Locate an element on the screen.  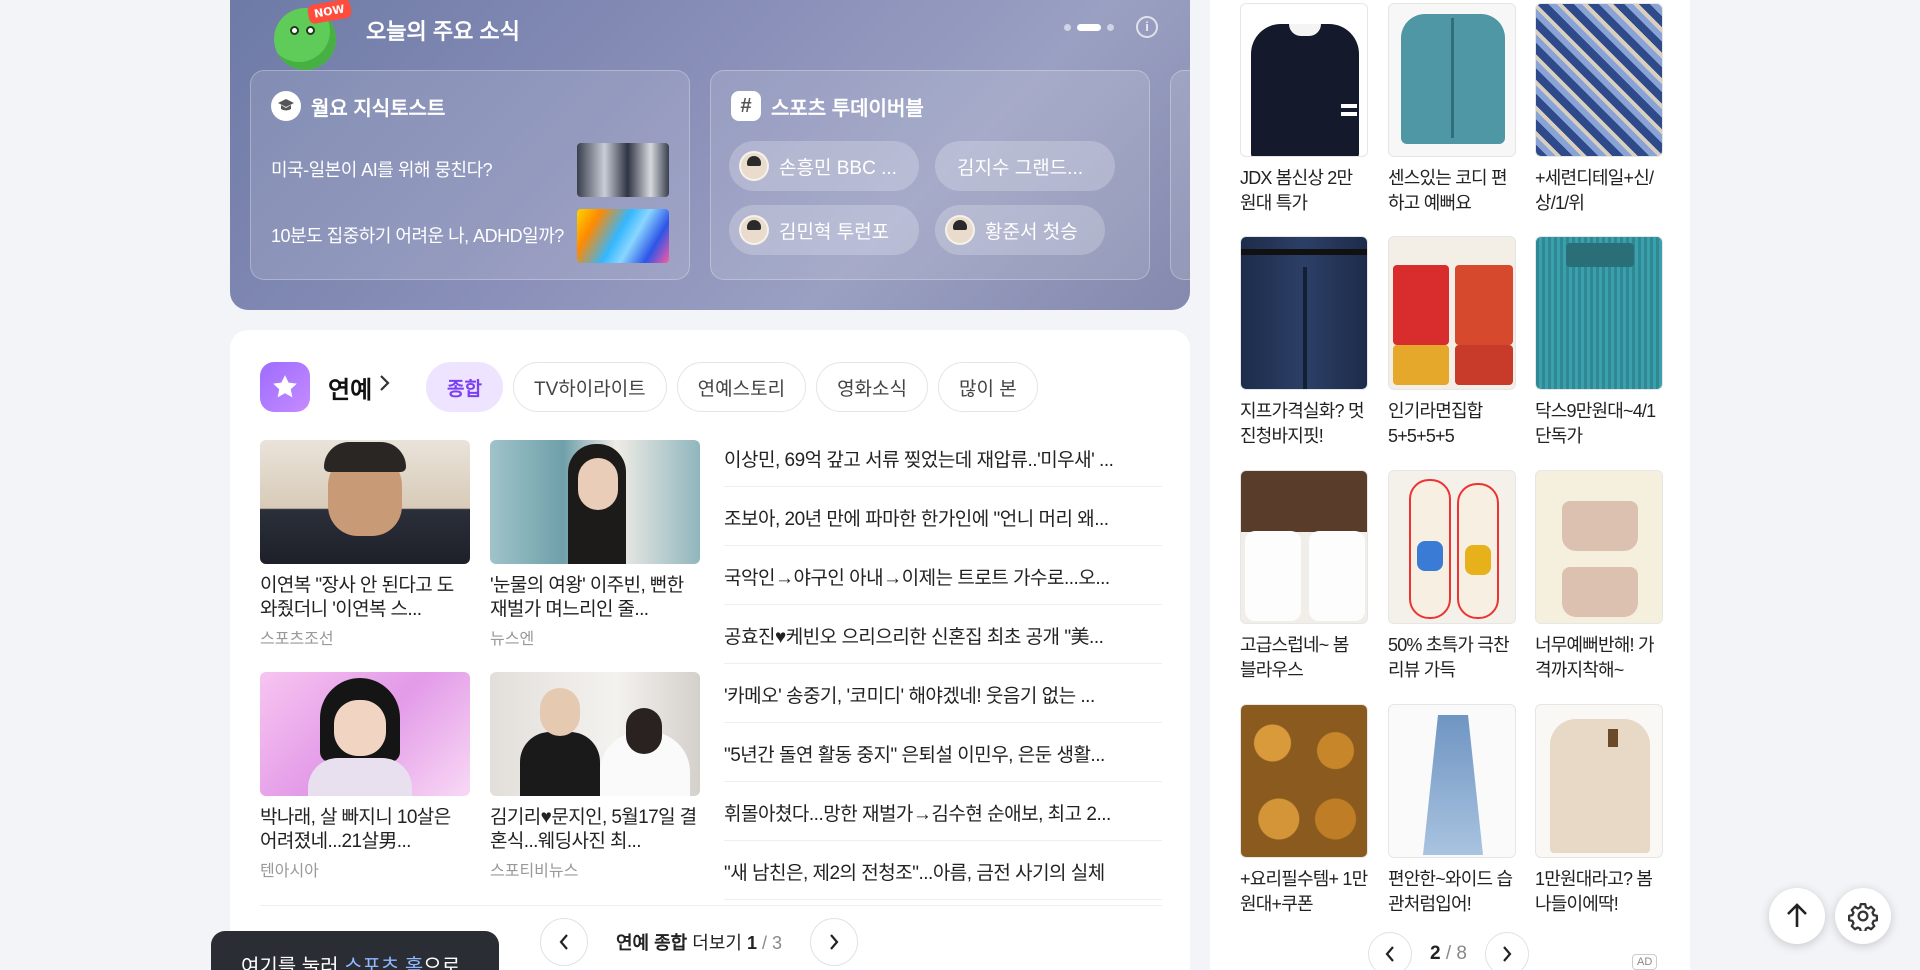
product-item: JDX 봄신상 2만원대 특가 is located at coordinates (1304, 109).